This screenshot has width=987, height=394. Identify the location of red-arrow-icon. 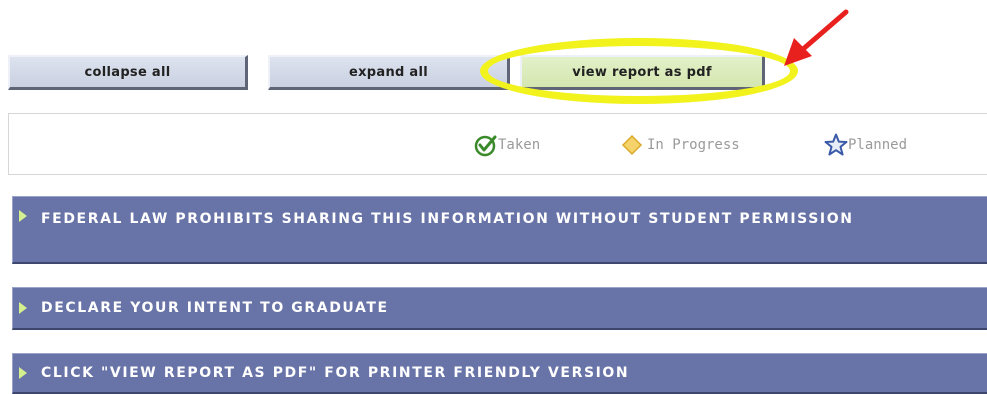
(816, 37).